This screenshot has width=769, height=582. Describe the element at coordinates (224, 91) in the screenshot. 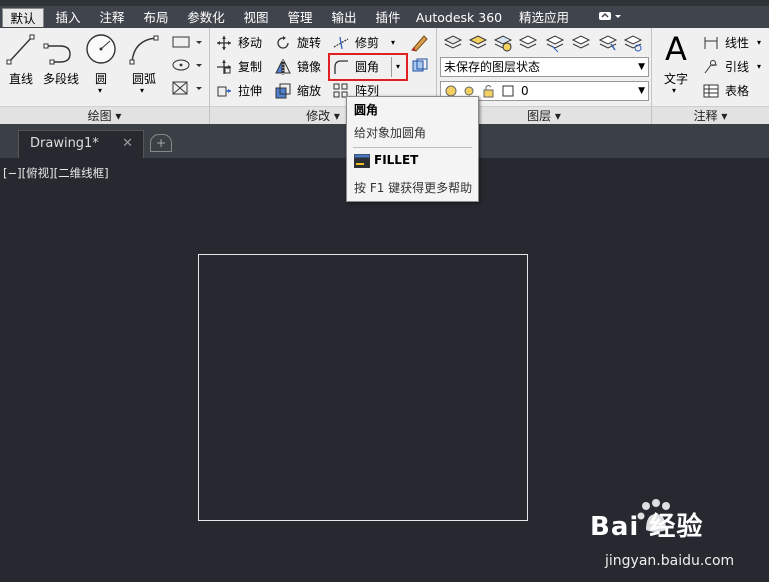

I see `stretch-icon` at that location.